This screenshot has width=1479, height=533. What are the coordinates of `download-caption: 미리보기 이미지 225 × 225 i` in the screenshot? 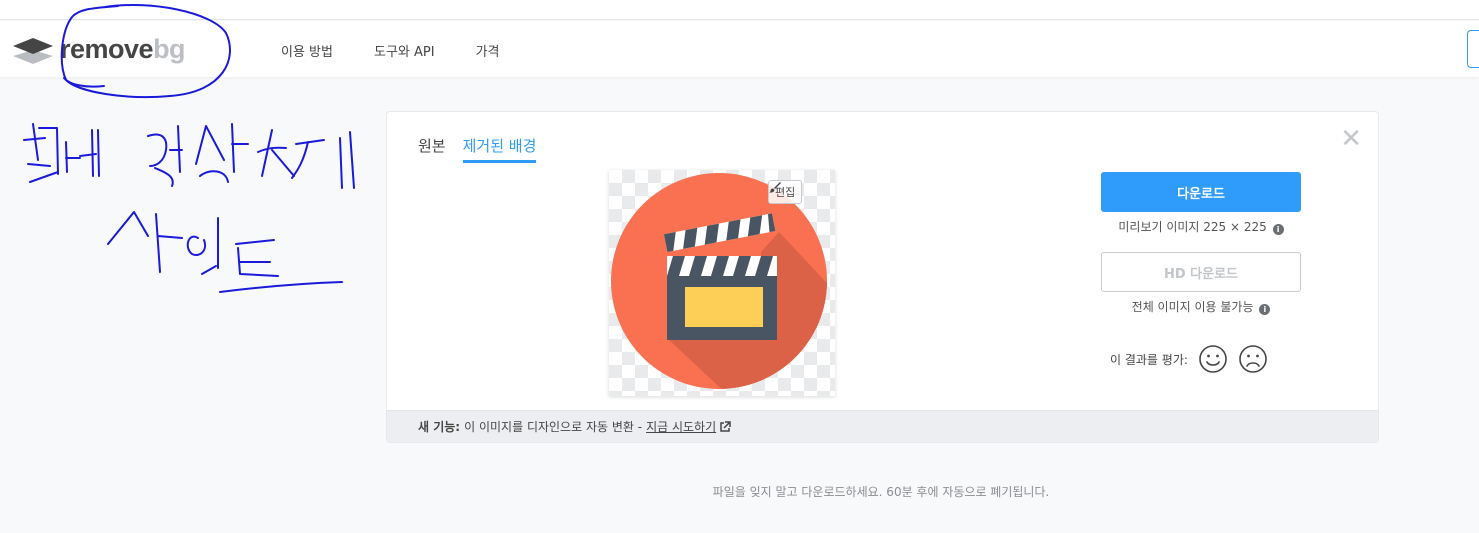 It's located at (1201, 226).